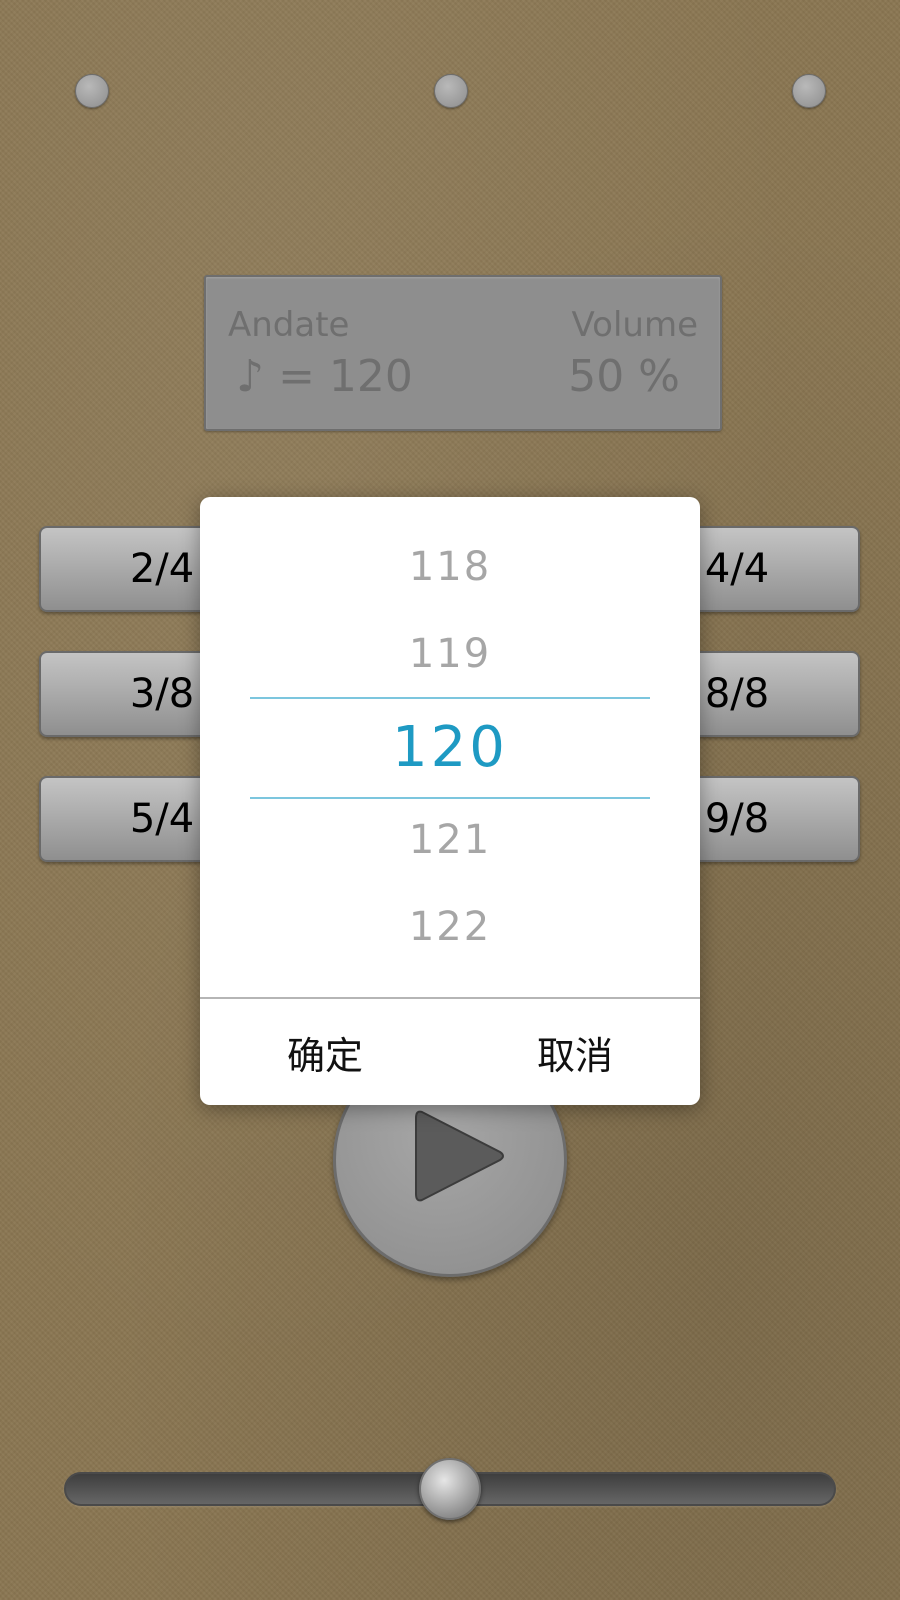 The height and width of the screenshot is (1600, 900). I want to click on picker-option: 119, so click(450, 654).